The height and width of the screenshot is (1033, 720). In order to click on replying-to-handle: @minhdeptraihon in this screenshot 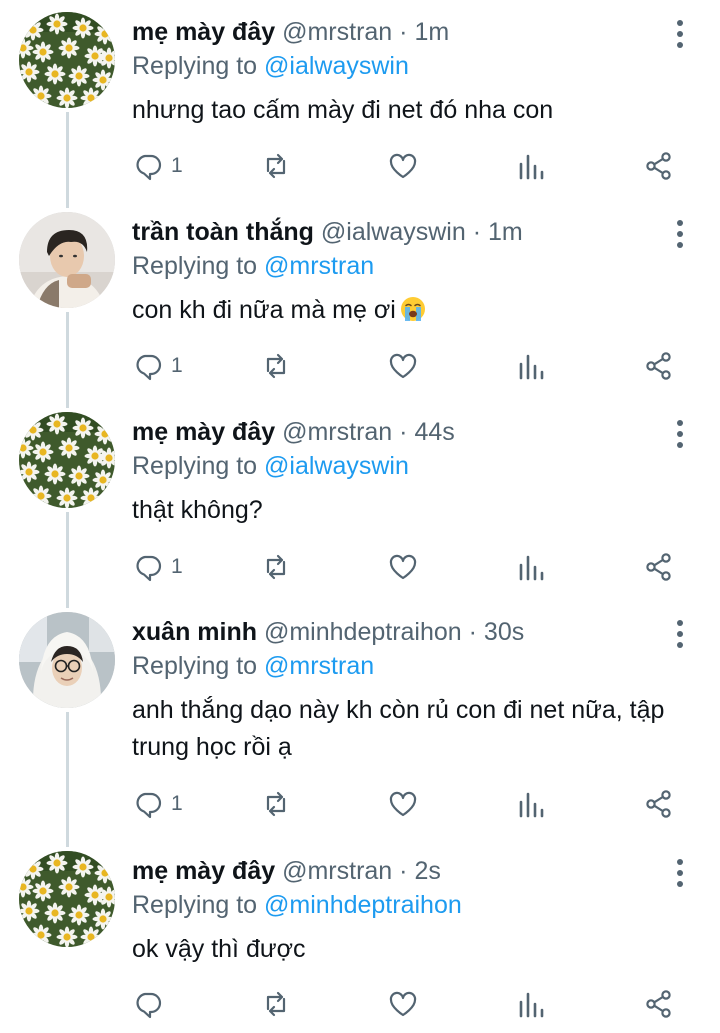, I will do `click(363, 905)`.